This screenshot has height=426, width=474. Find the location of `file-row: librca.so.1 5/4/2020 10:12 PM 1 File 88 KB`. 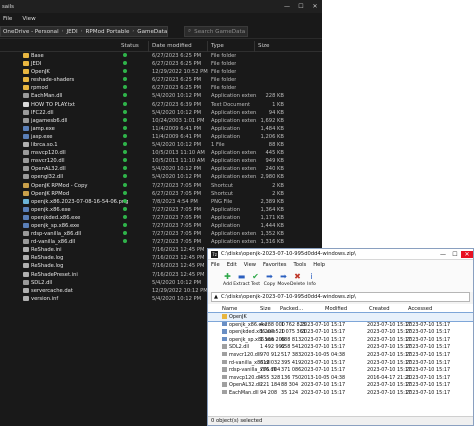

file-row: librca.so.1 5/4/2020 10:12 PM 1 File 88 KB is located at coordinates (161, 145).